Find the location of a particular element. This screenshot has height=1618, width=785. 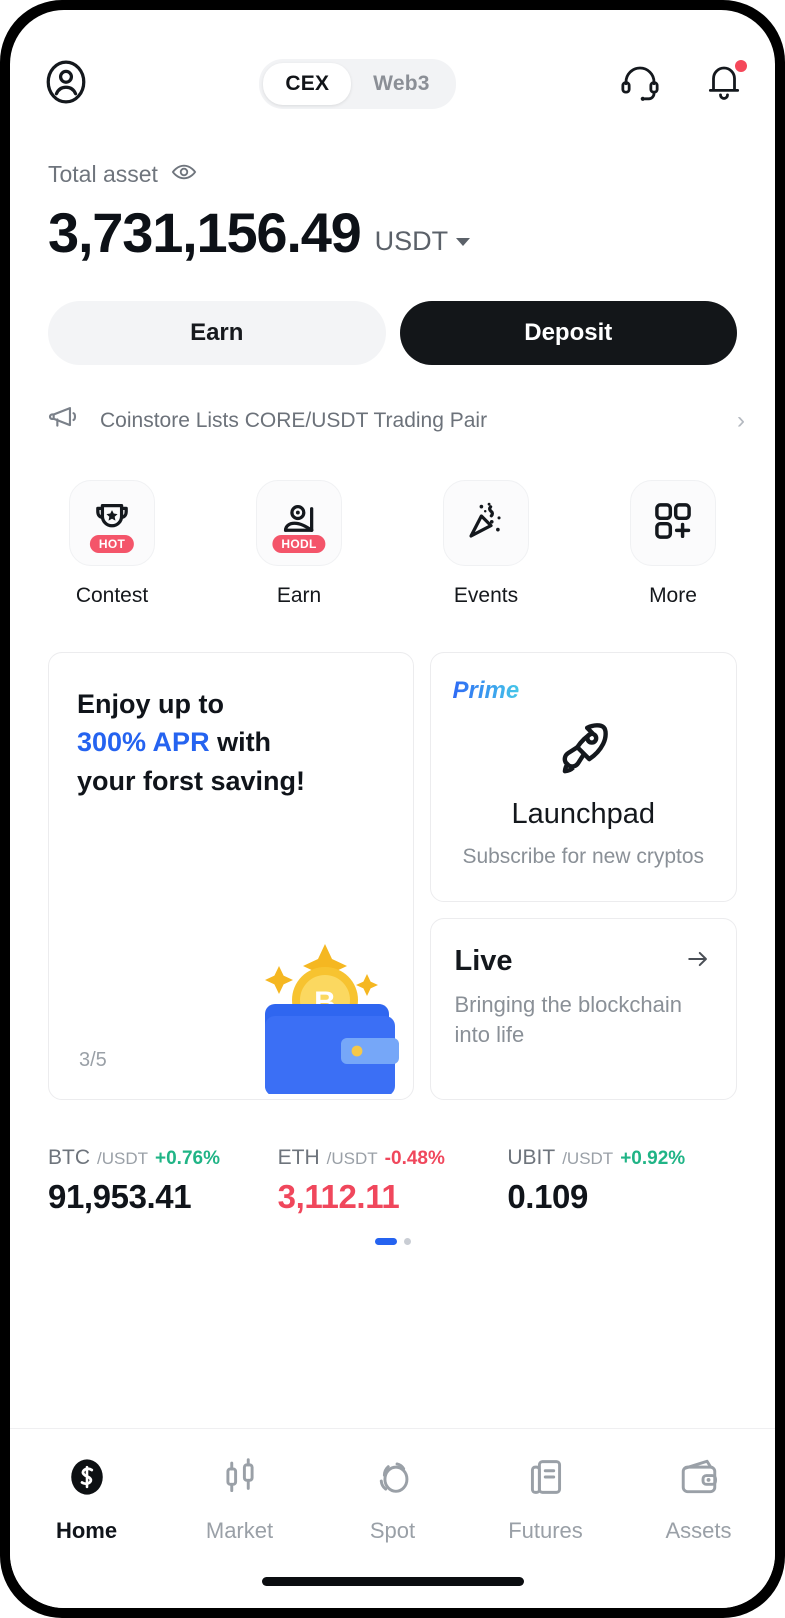

ticker-price: 91,953.41 is located at coordinates (120, 1196).